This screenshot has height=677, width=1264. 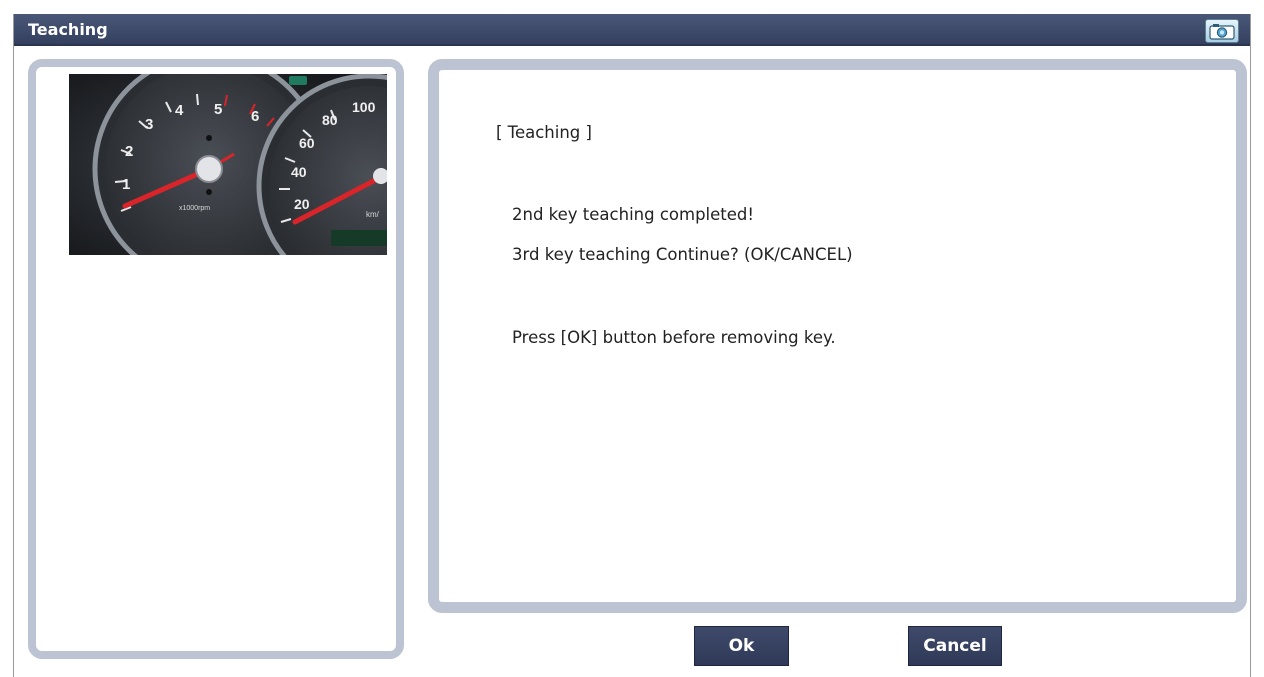 I want to click on window-title: Teaching, so click(x=68, y=29).